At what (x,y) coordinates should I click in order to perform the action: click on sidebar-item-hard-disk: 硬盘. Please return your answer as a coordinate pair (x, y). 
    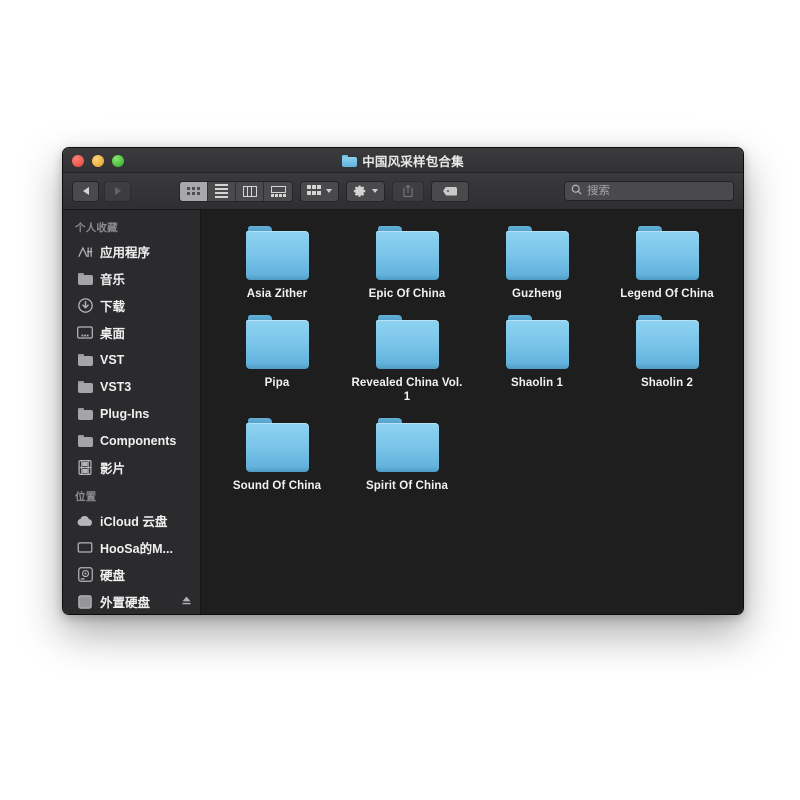
    Looking at the image, I should click on (131, 574).